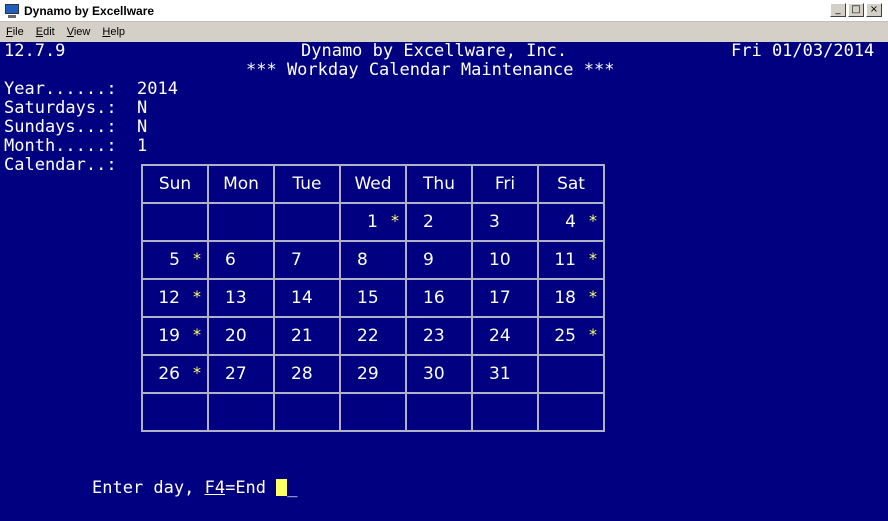  Describe the element at coordinates (142, 127) in the screenshot. I see `sundays-field: N` at that location.